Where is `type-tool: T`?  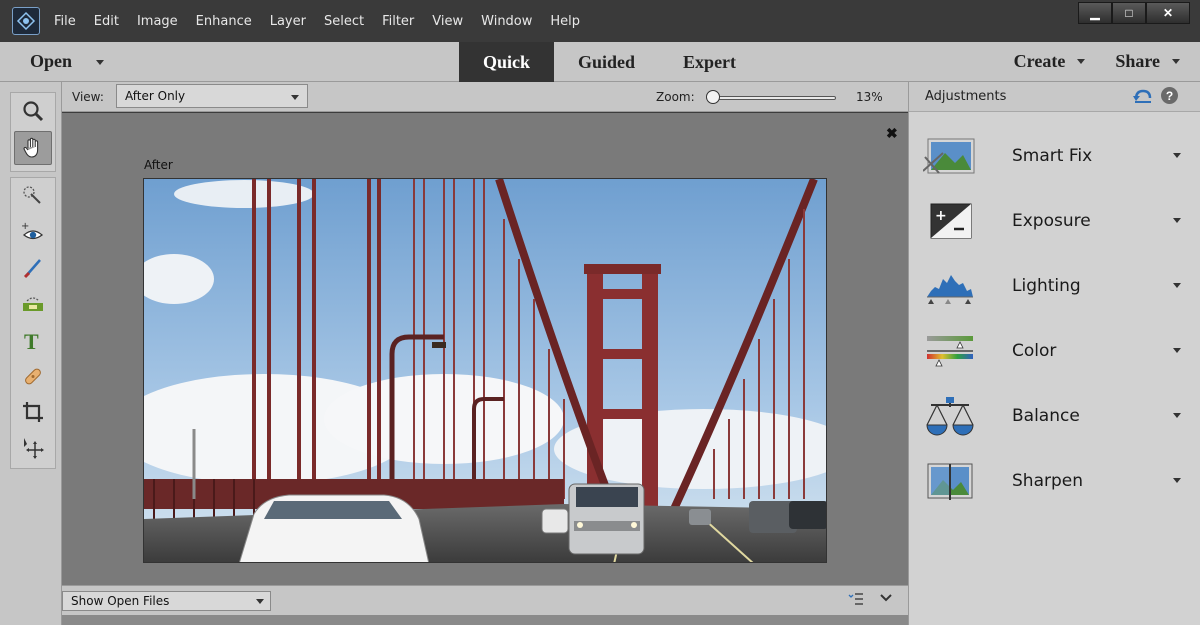 type-tool: T is located at coordinates (33, 340).